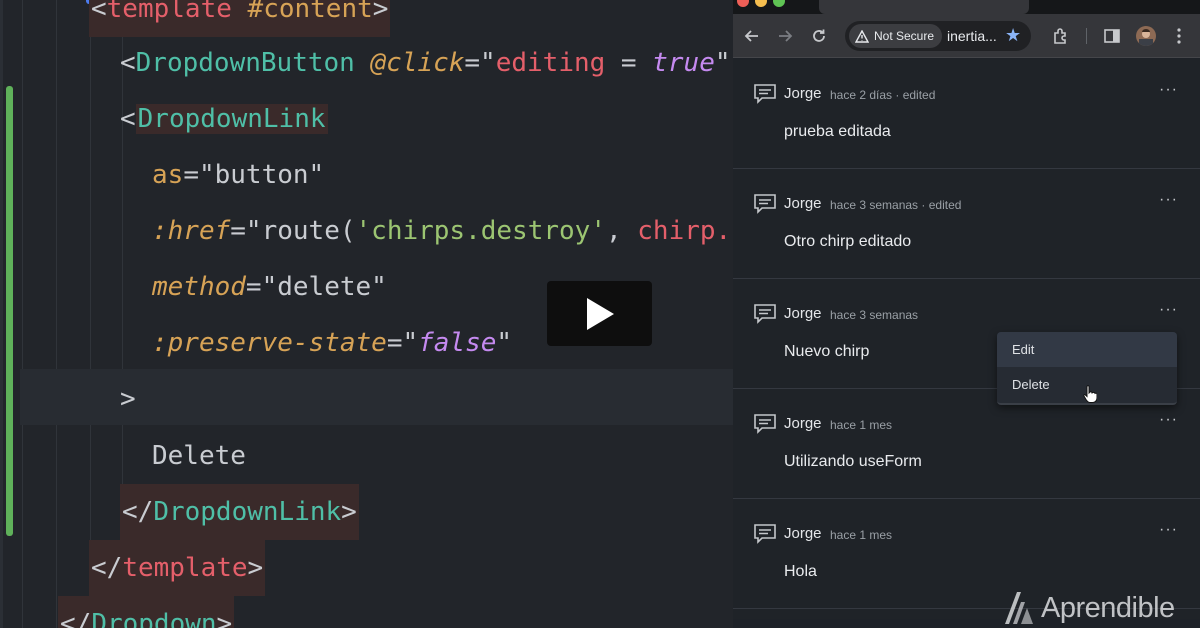 The image size is (1200, 628). I want to click on code-token: @click, so click(417, 63).